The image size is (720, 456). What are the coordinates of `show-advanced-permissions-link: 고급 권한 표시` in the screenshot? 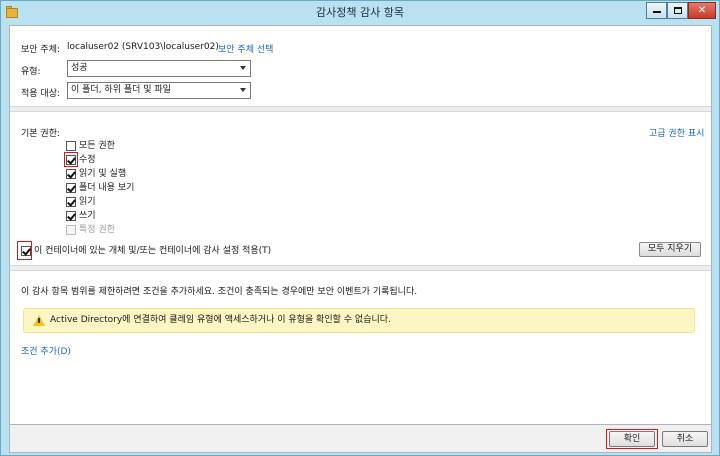 It's located at (676, 132).